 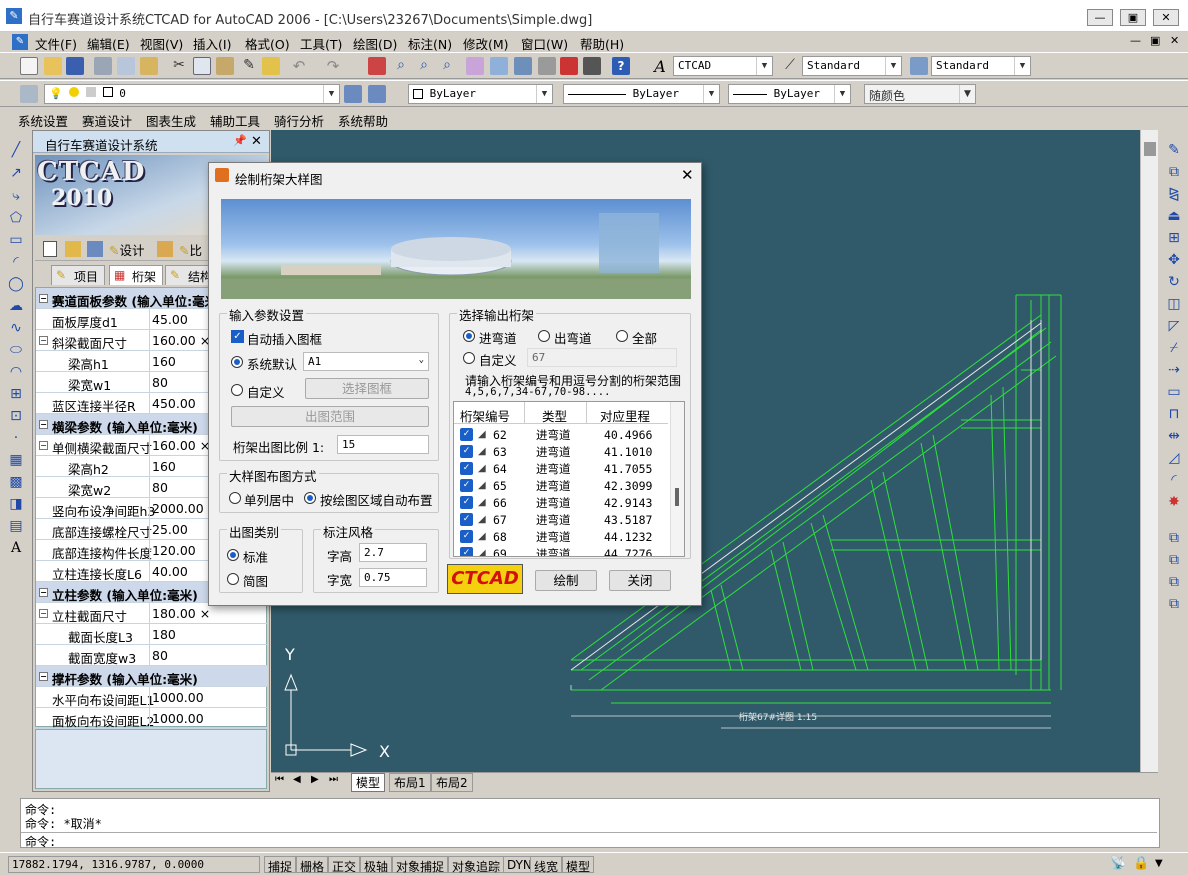 What do you see at coordinates (279, 779) in the screenshot?
I see `first-tab-icon: ⏮` at bounding box center [279, 779].